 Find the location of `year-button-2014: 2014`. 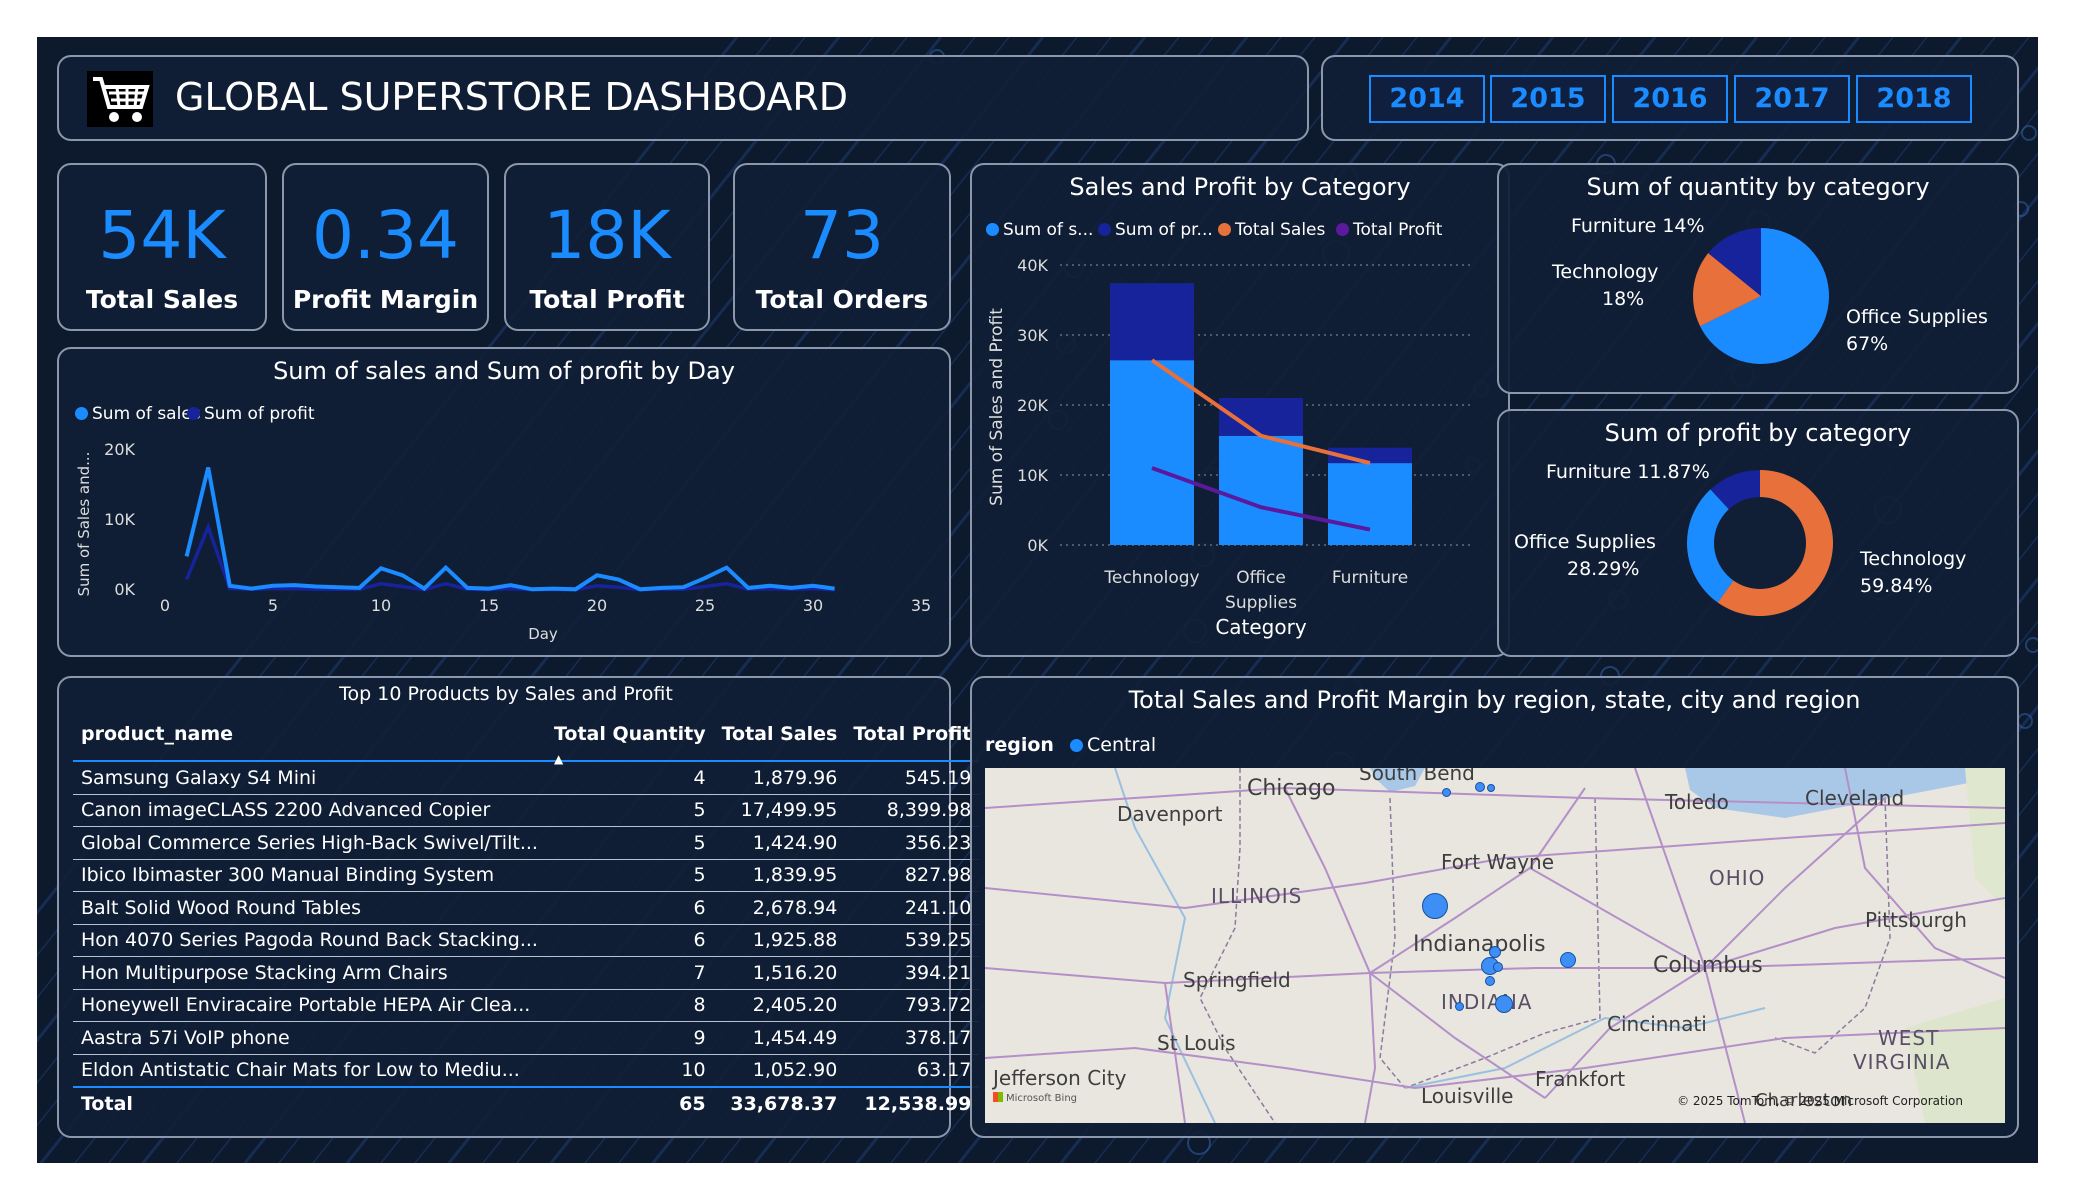

year-button-2014: 2014 is located at coordinates (1427, 99).